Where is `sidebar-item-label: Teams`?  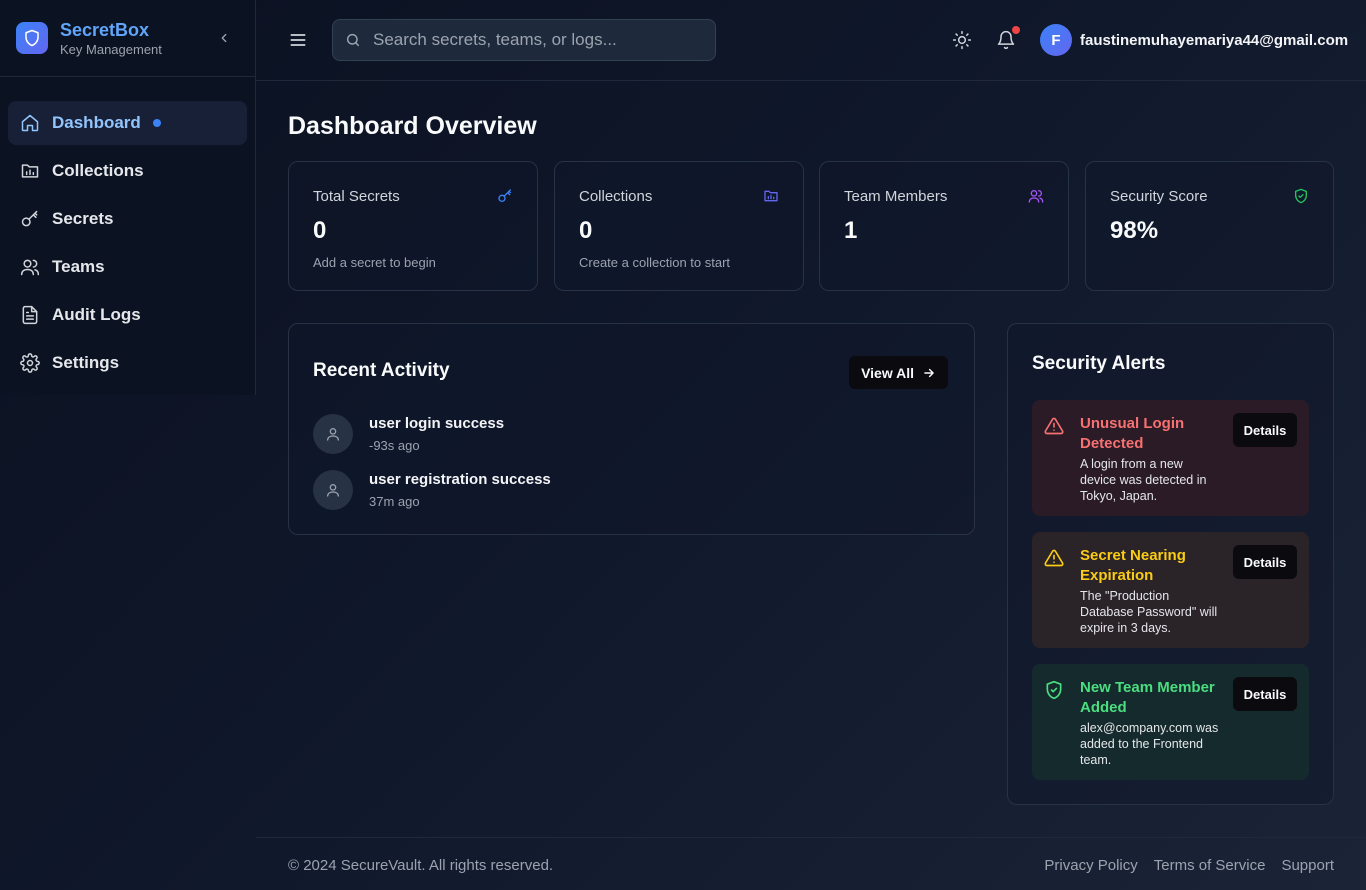
sidebar-item-label: Teams is located at coordinates (78, 266).